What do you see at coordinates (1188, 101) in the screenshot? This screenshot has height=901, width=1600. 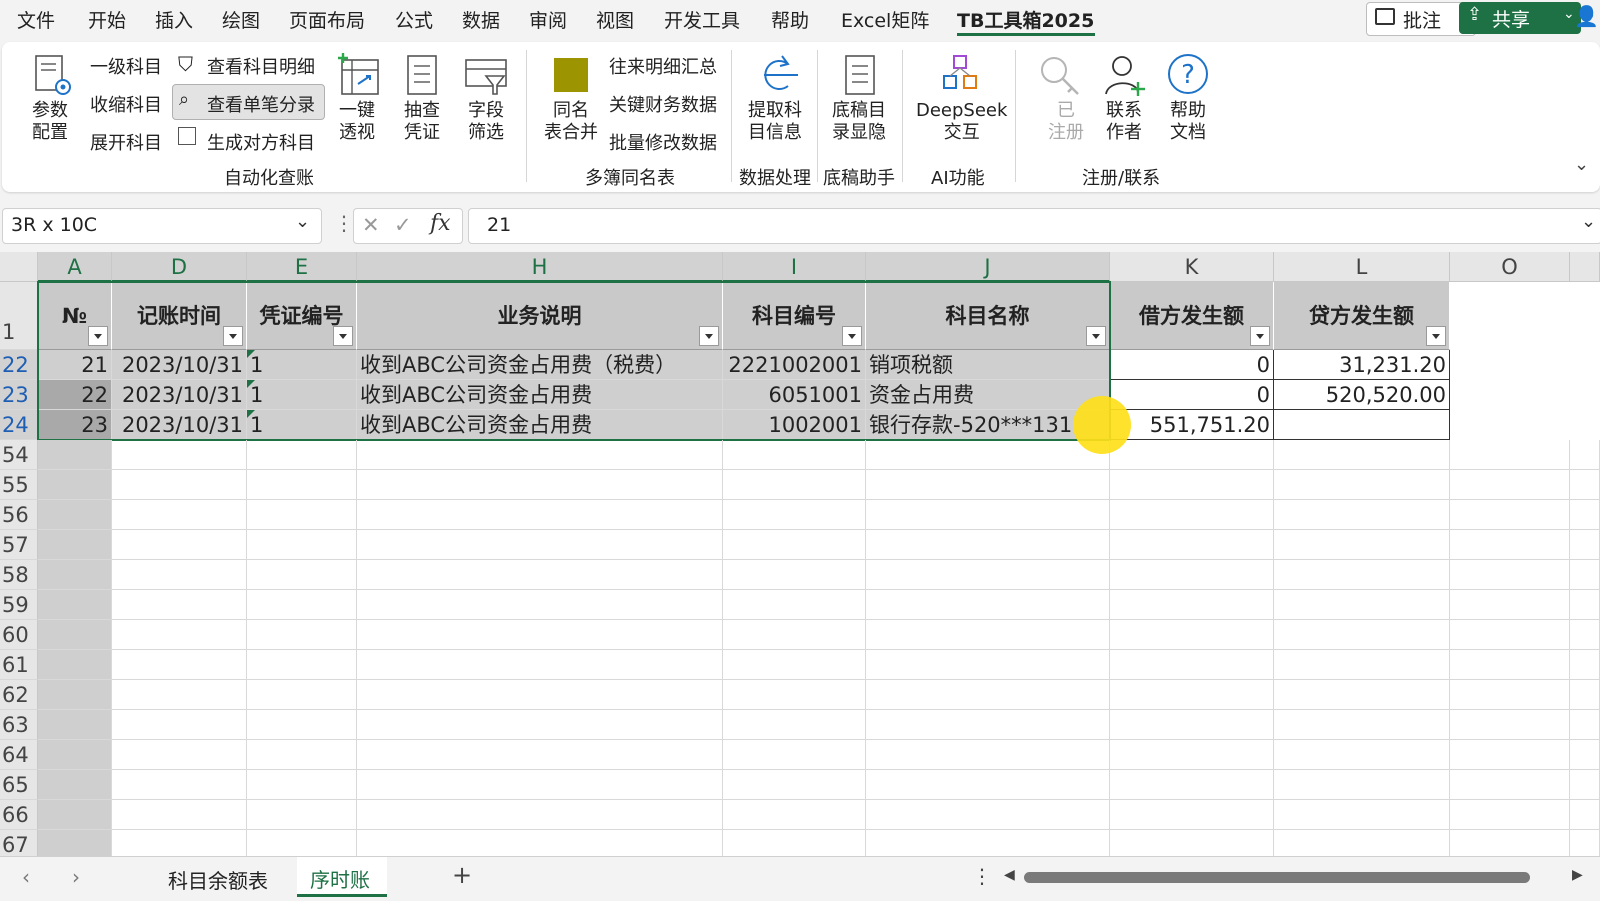 I see `help-docs-button: ? 帮助 文档` at bounding box center [1188, 101].